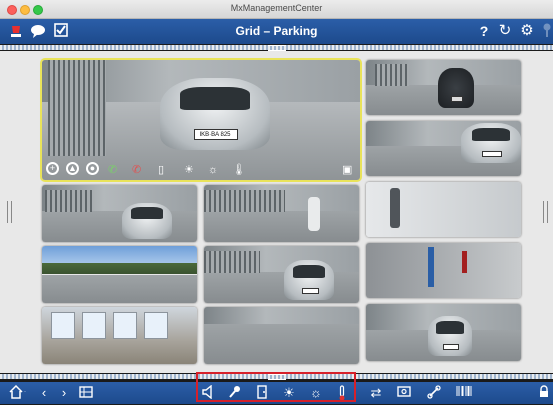 This screenshot has height=405, width=553. What do you see at coordinates (17, 392) in the screenshot?
I see `home-icon: ·` at bounding box center [17, 392].